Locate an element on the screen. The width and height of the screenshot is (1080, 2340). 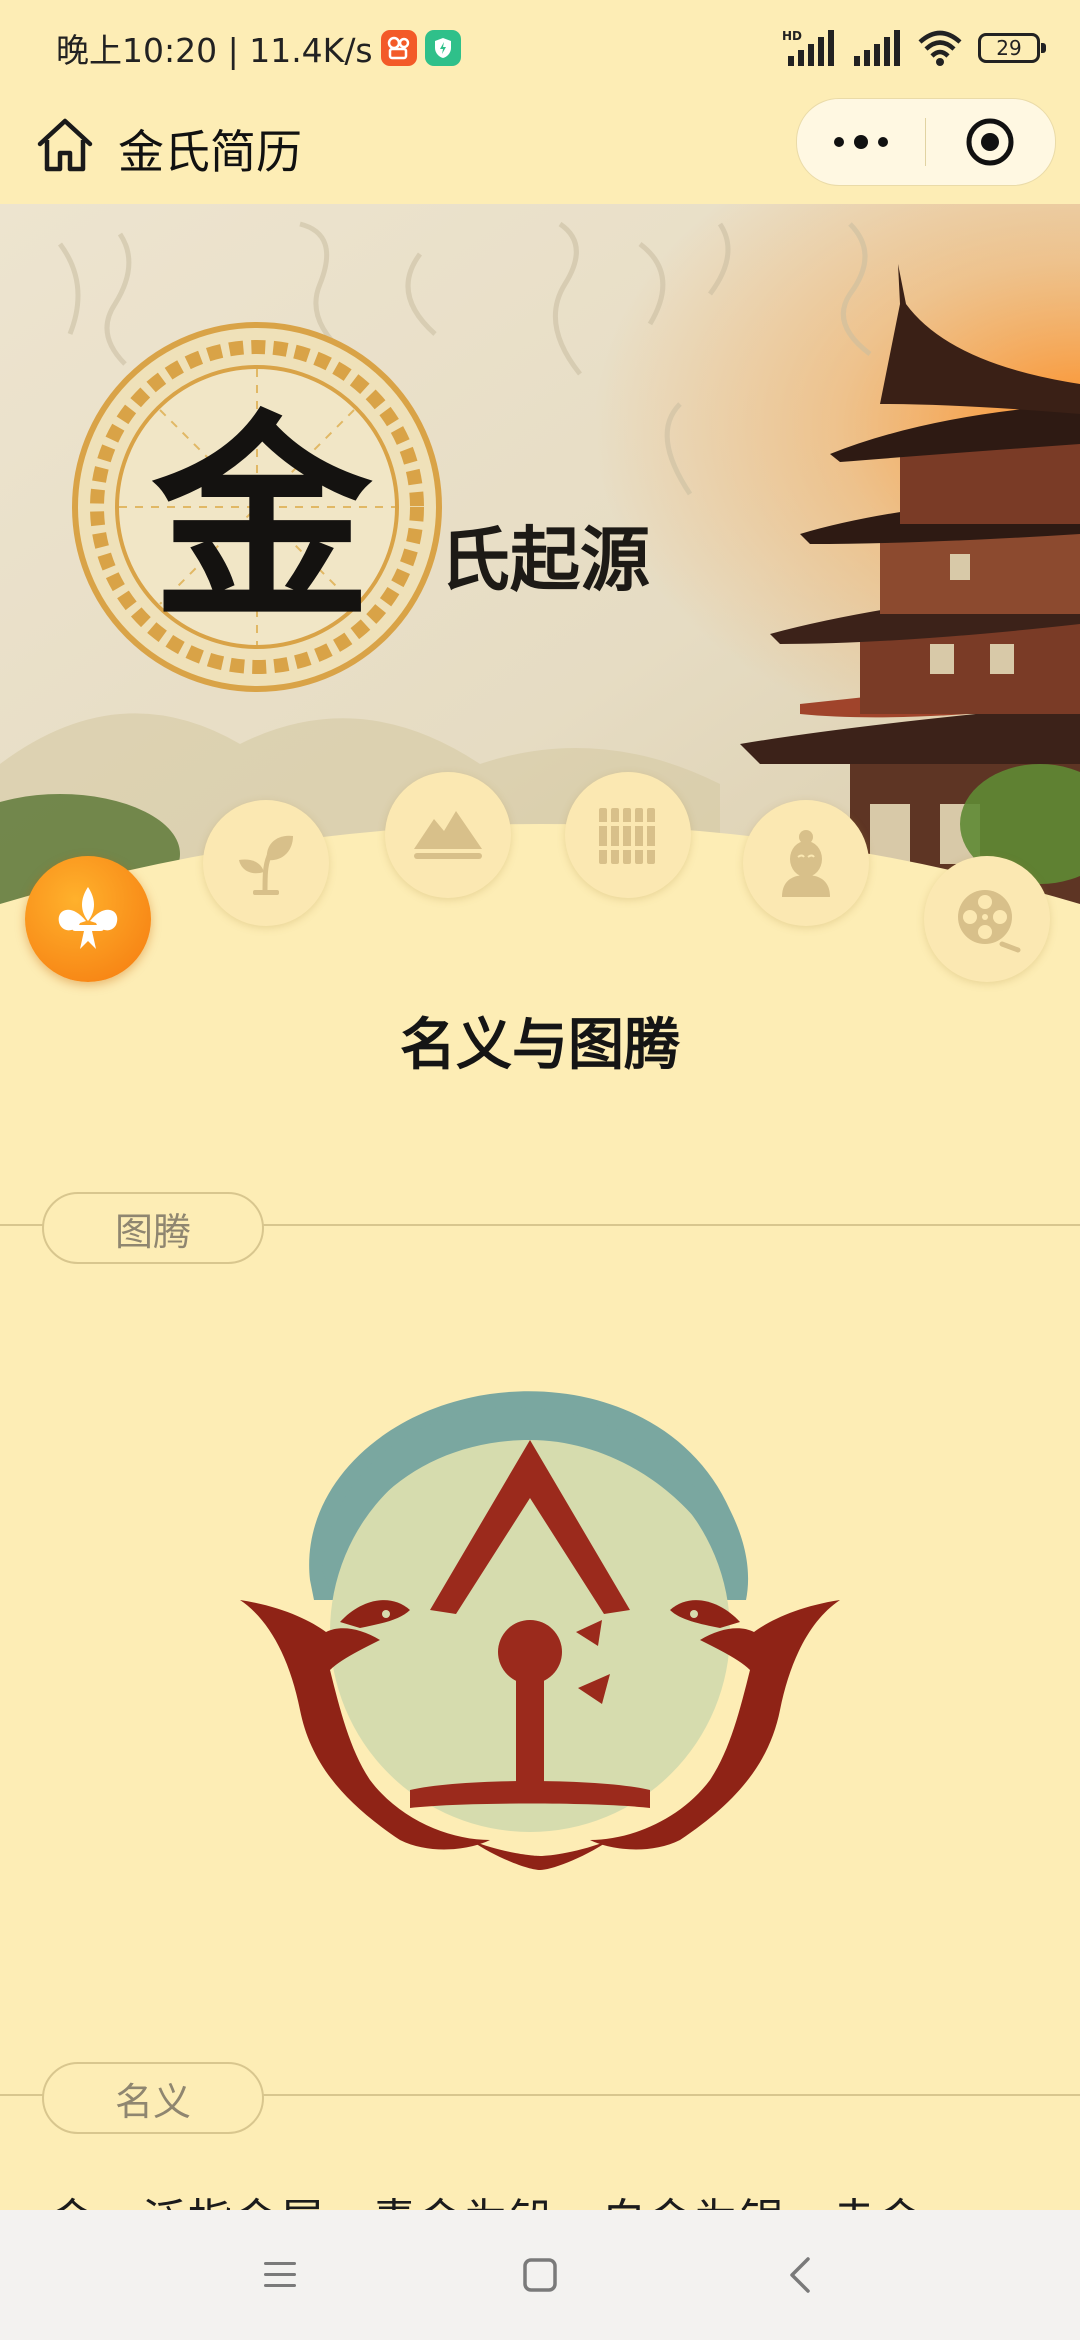
square-home-icon is located at coordinates (540, 2275).